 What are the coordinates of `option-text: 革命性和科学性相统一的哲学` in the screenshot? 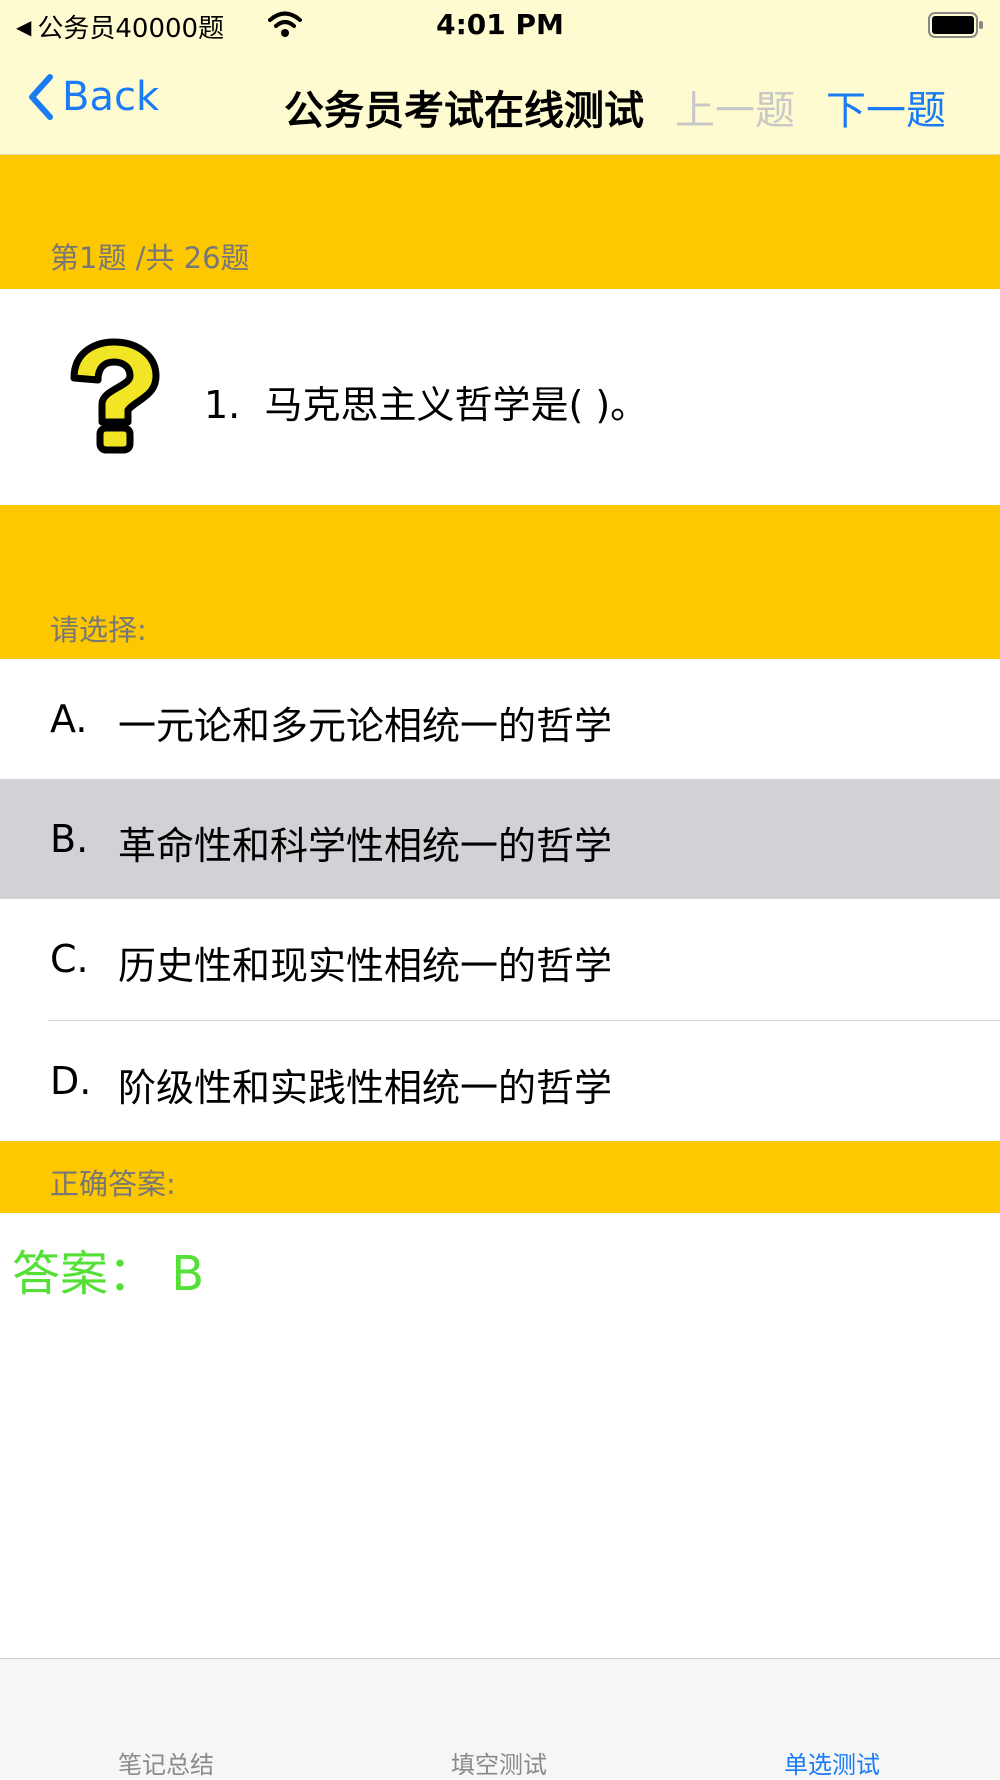 It's located at (365, 846).